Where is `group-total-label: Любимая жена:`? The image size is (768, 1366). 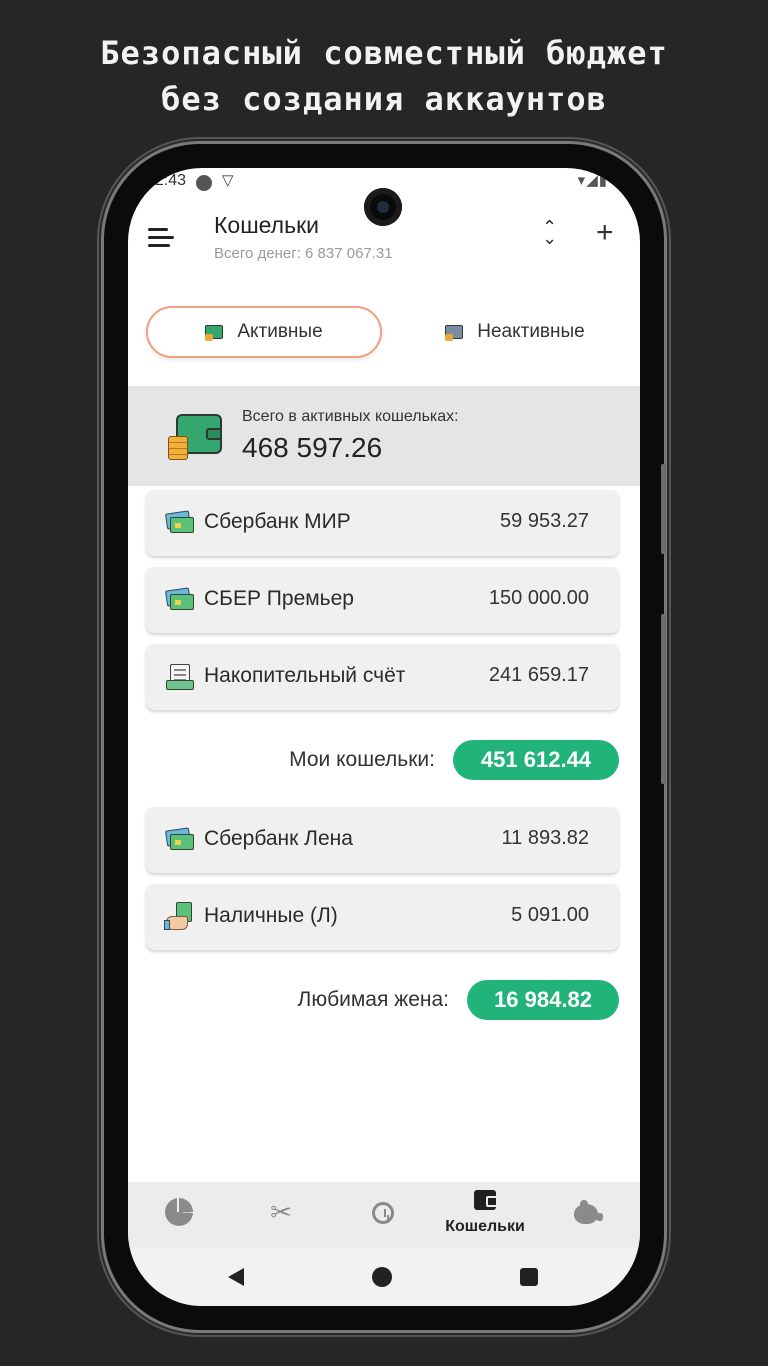
group-total-label: Любимая жена: is located at coordinates (373, 999).